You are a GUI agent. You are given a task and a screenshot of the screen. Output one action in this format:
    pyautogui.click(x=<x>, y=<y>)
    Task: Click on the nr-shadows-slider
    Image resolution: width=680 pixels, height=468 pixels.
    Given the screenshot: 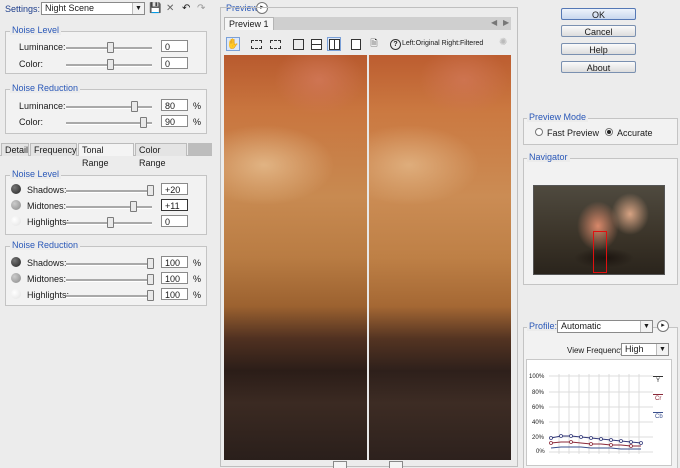 What is the action you would take?
    pyautogui.click(x=109, y=264)
    